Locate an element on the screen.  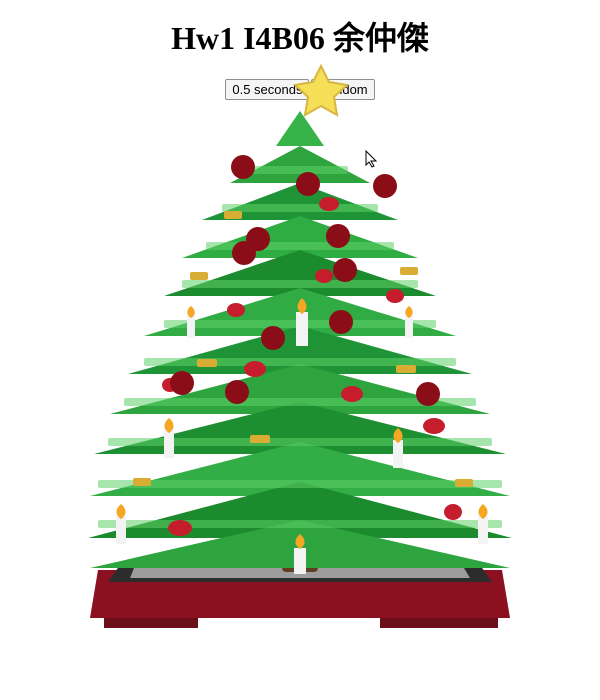
page-title: Hw1 I4B06 余仲傑 is located at coordinates (300, 38).